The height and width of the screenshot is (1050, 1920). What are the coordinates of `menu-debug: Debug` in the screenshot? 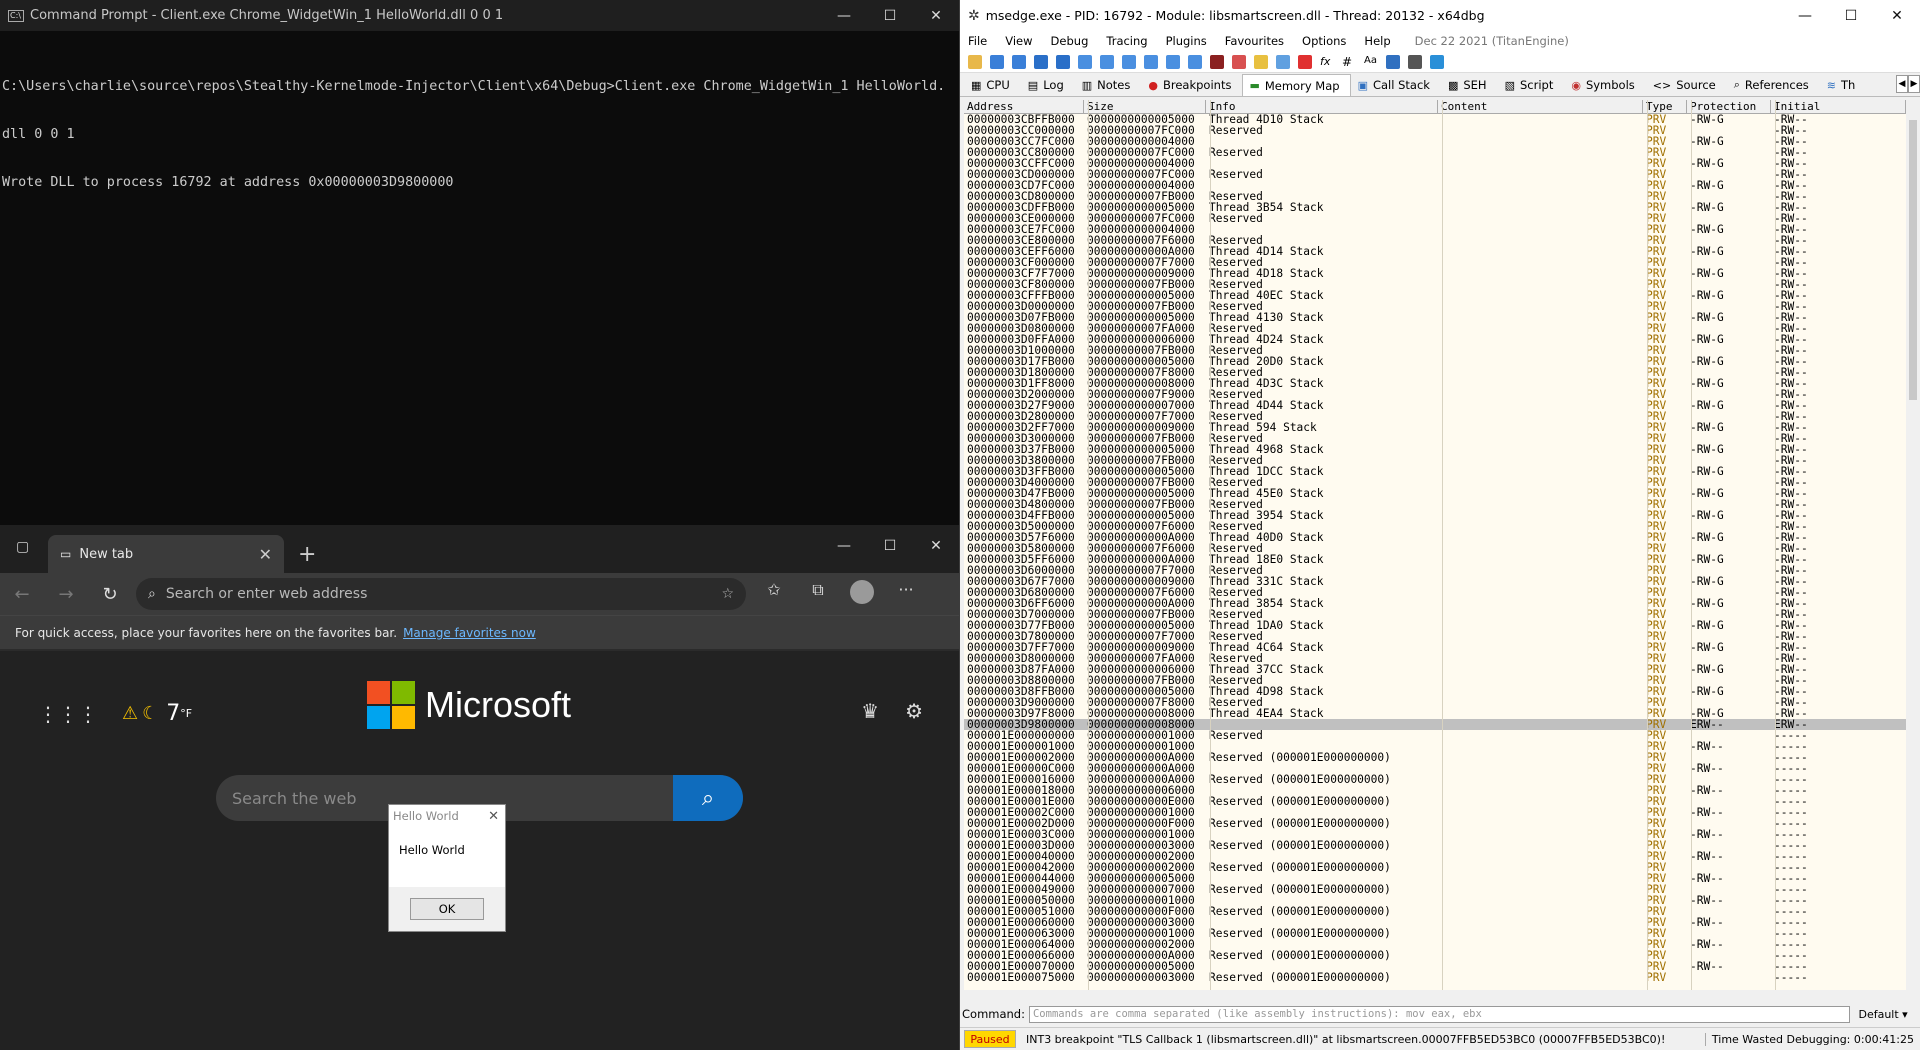 It's located at (1070, 41).